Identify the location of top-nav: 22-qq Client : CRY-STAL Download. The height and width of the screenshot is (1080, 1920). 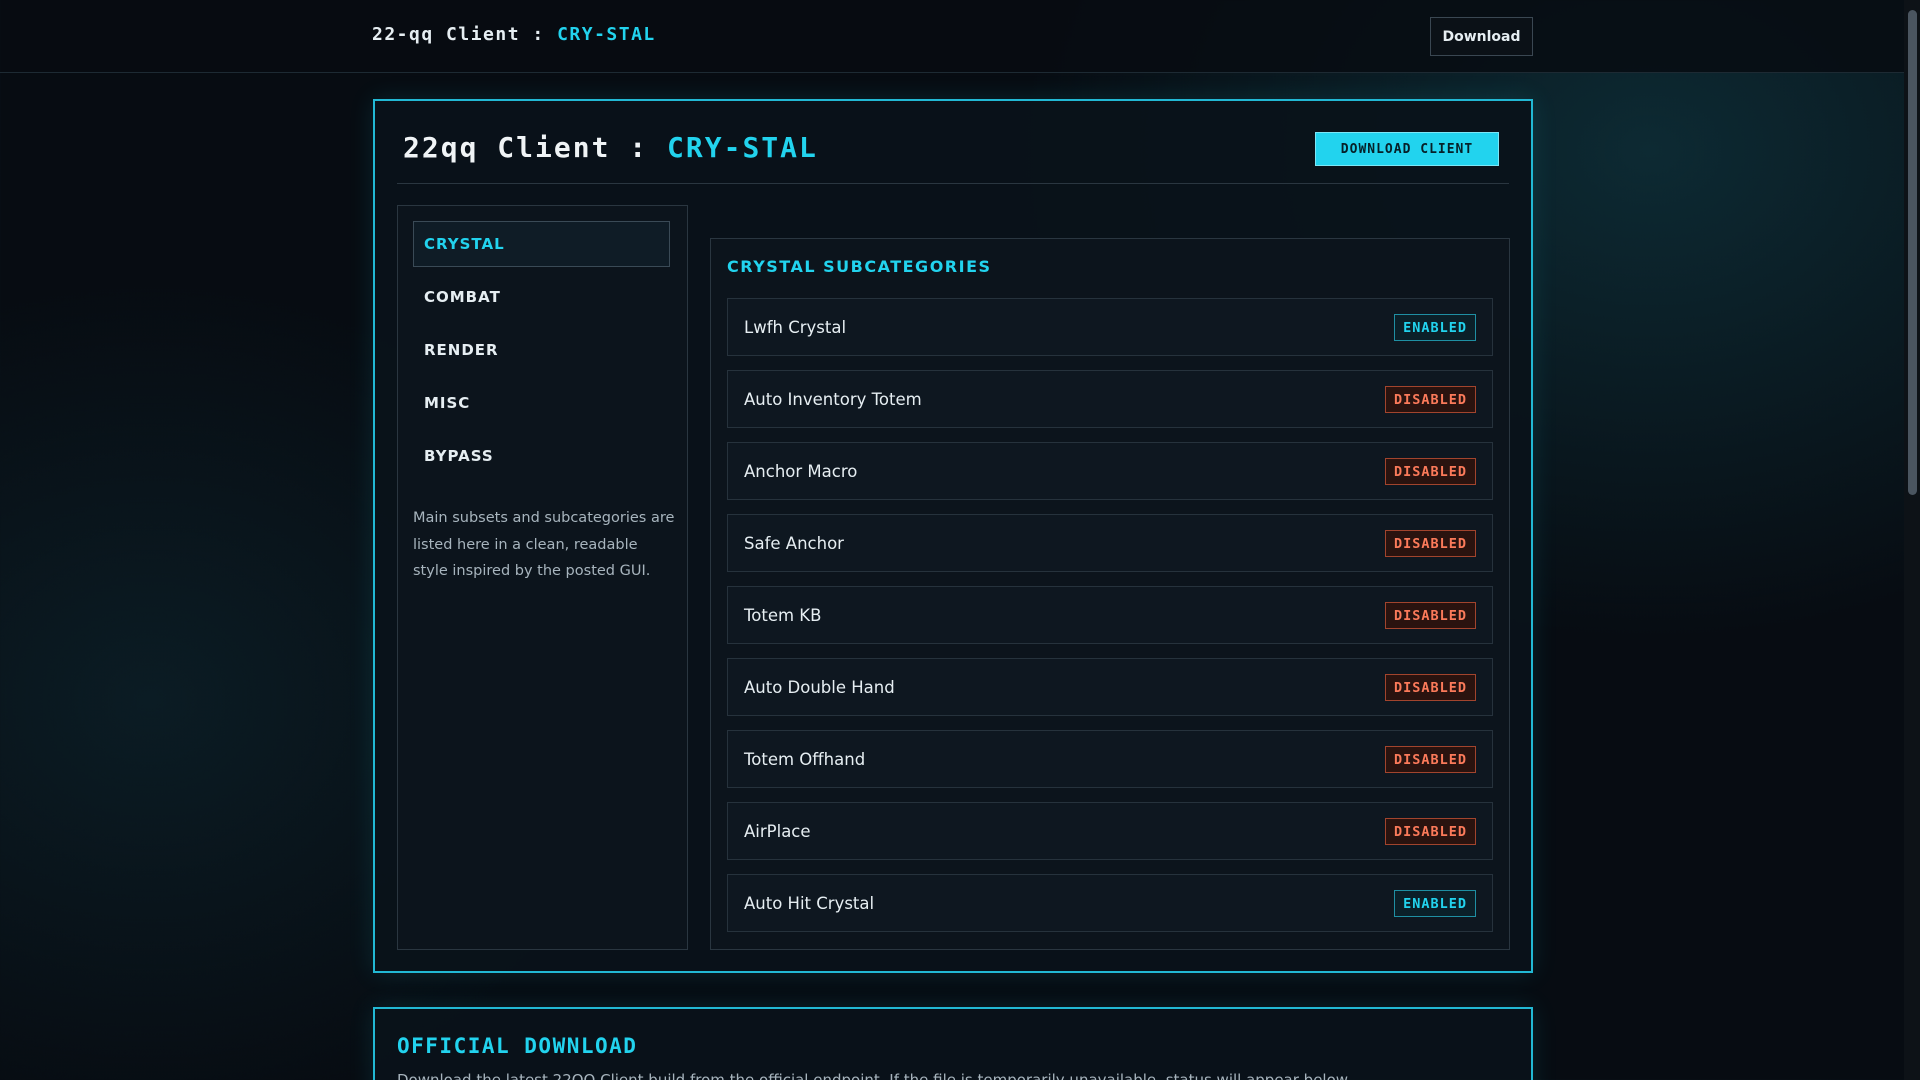
(952, 36).